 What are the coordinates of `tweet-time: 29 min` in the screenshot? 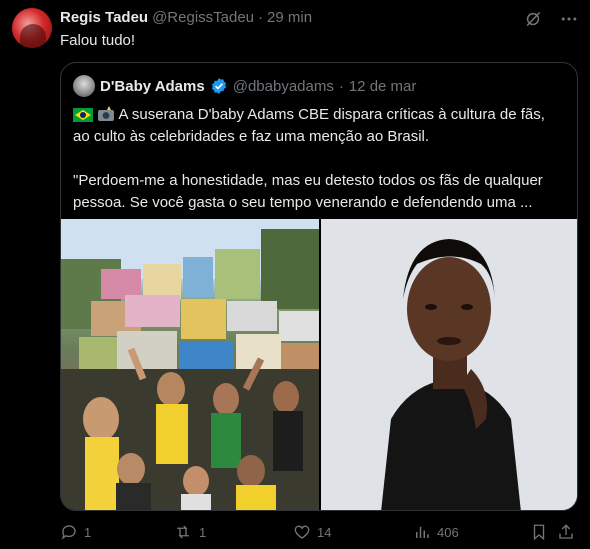 It's located at (289, 17).